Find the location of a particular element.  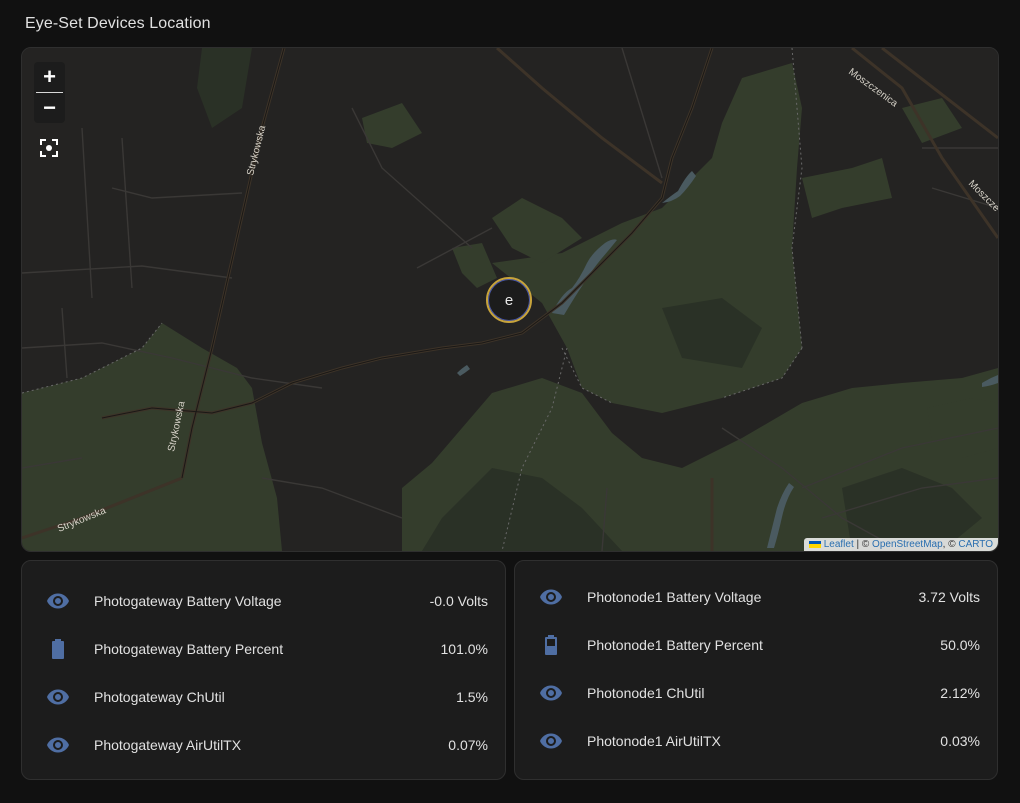

entity-name: Photogateway AirUtilTX is located at coordinates (168, 745).